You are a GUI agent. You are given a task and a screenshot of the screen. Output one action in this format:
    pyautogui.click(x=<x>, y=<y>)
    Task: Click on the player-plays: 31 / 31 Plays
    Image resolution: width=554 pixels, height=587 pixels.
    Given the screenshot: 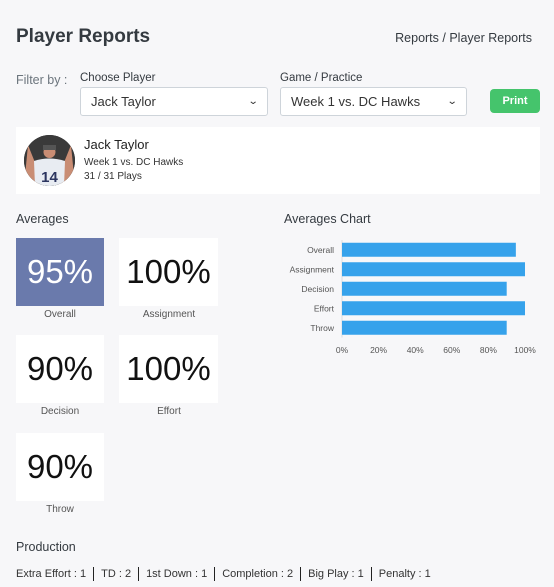 What is the action you would take?
    pyautogui.click(x=113, y=176)
    